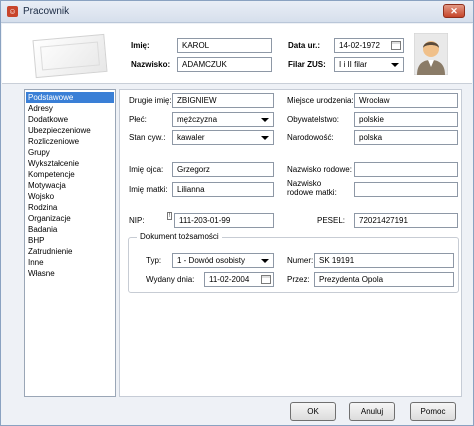  What do you see at coordinates (197, 119) in the screenshot?
I see `gender-value: mężczyzna` at bounding box center [197, 119].